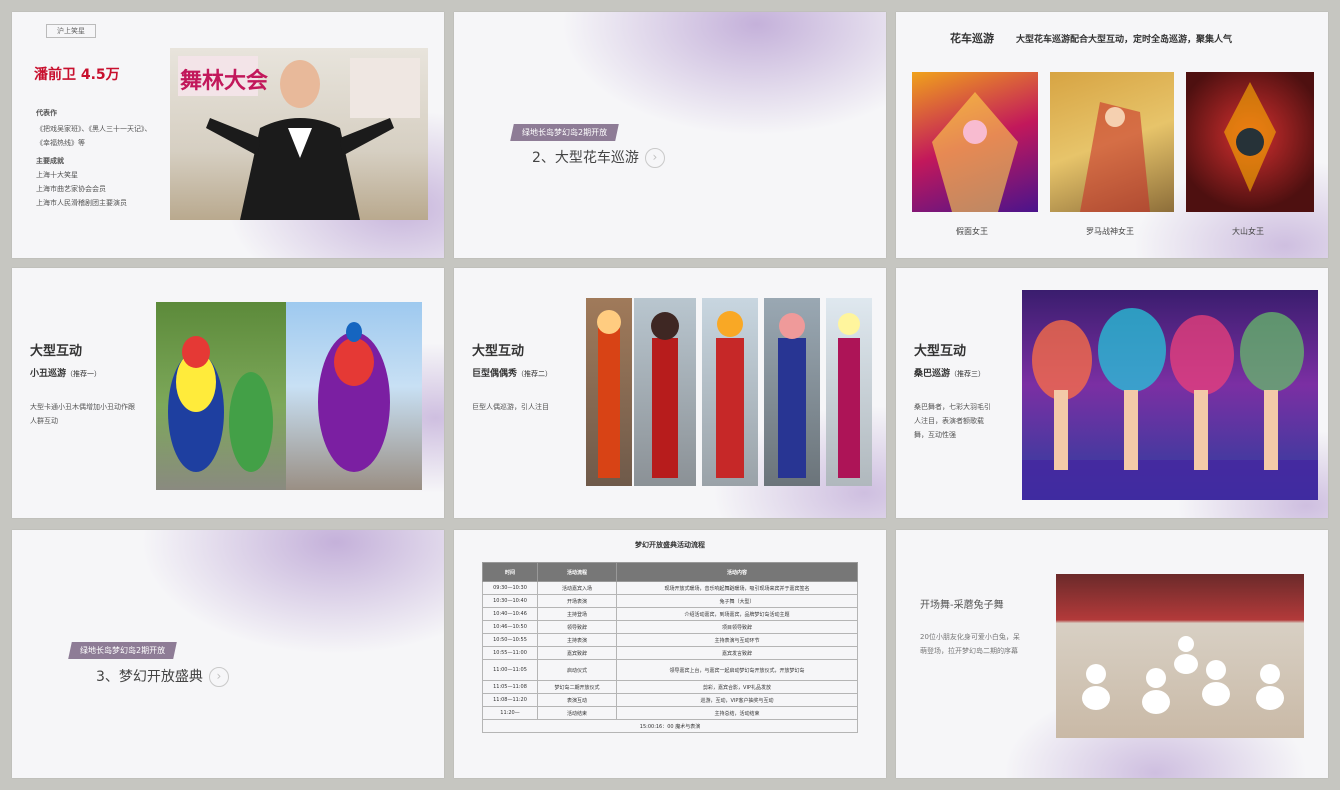 This screenshot has width=1340, height=790. Describe the element at coordinates (585, 158) in the screenshot. I see `section-title-text: 2、大型花车巡游` at that location.